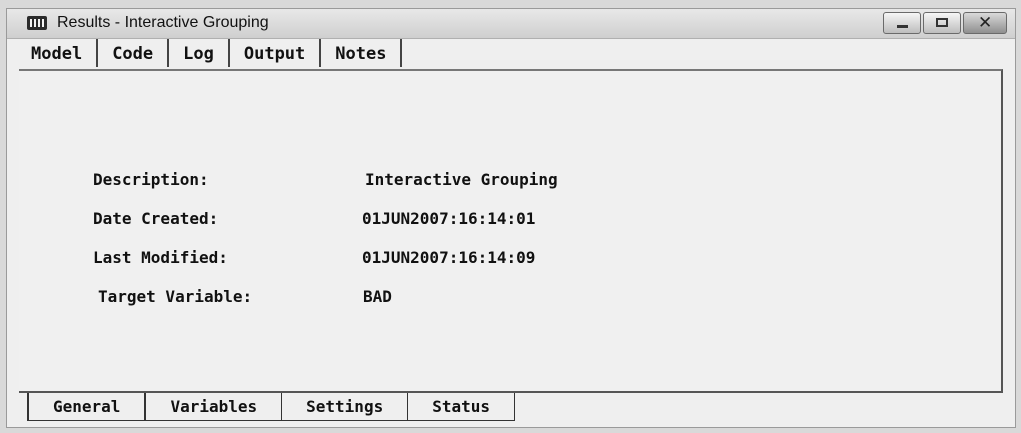 This screenshot has height=433, width=1021. Describe the element at coordinates (134, 53) in the screenshot. I see `tab-code: Code` at that location.